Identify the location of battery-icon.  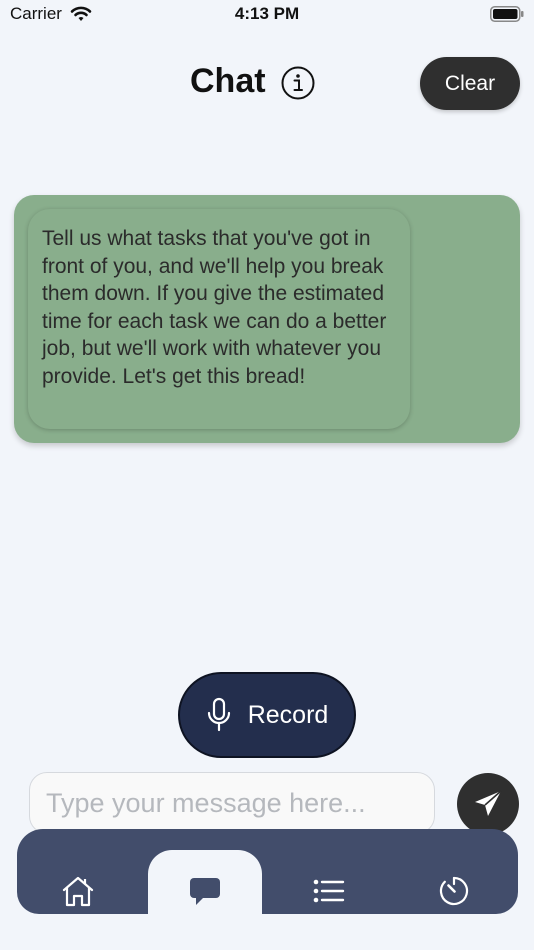
(507, 14).